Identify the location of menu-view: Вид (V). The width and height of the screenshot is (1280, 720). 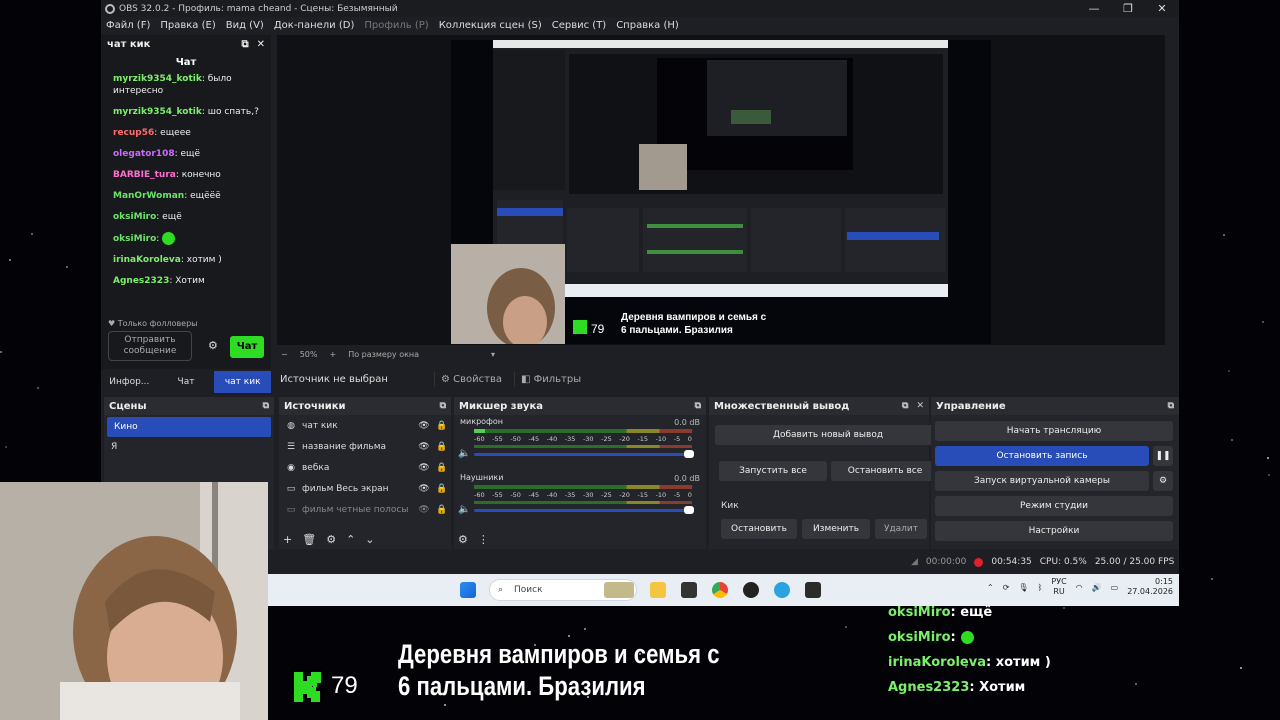
(245, 25).